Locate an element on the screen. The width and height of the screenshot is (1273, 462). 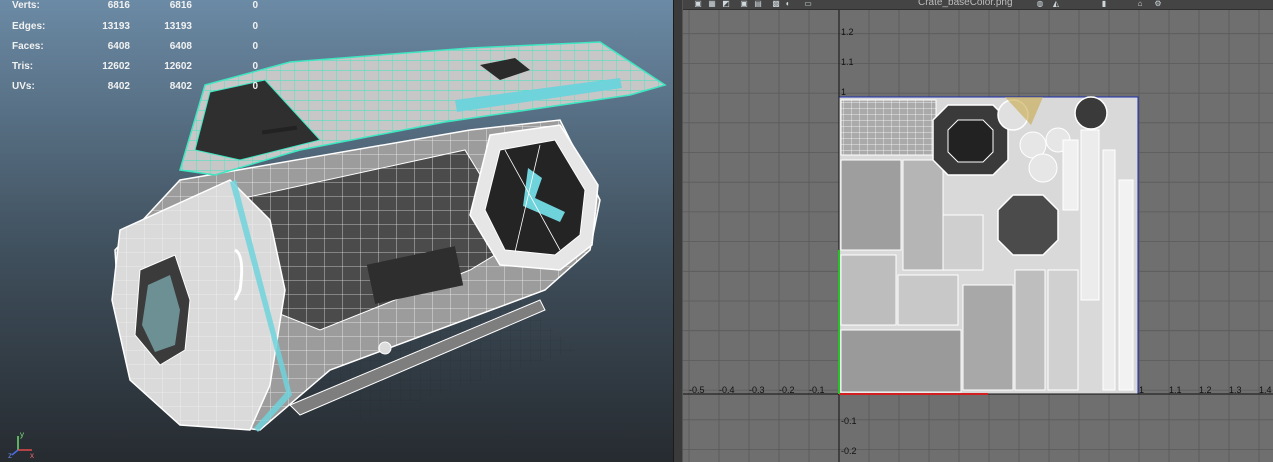
stat-label: UVs: is located at coordinates (23, 86).